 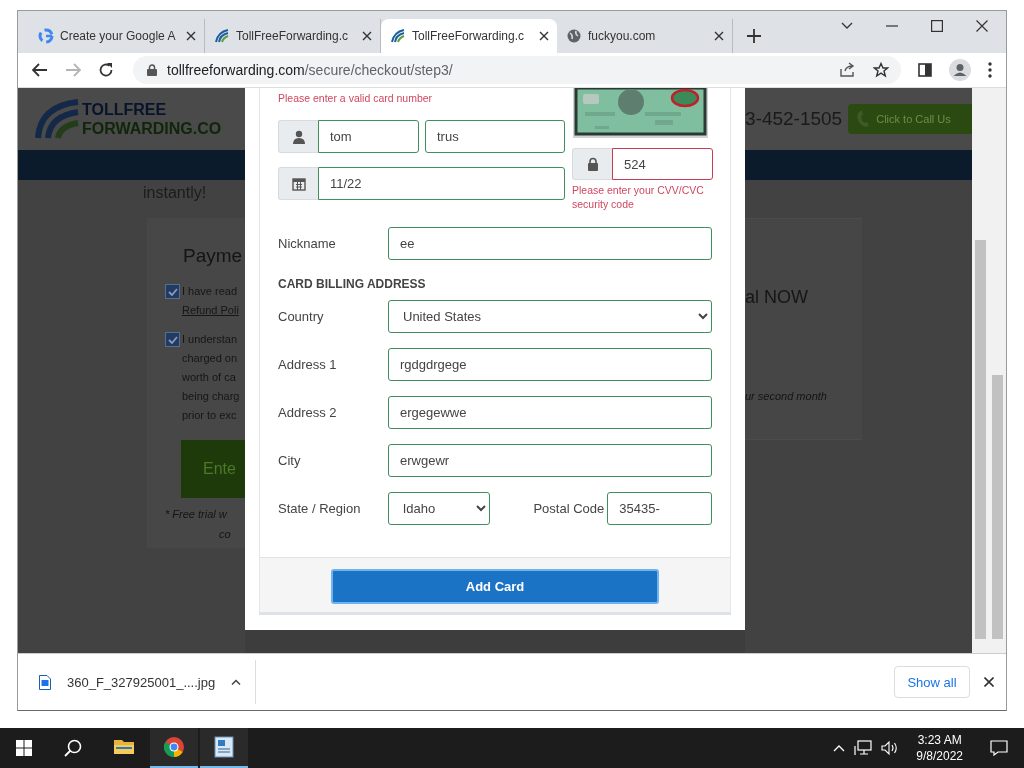 What do you see at coordinates (308, 365) in the screenshot?
I see `field-label: Address 1` at bounding box center [308, 365].